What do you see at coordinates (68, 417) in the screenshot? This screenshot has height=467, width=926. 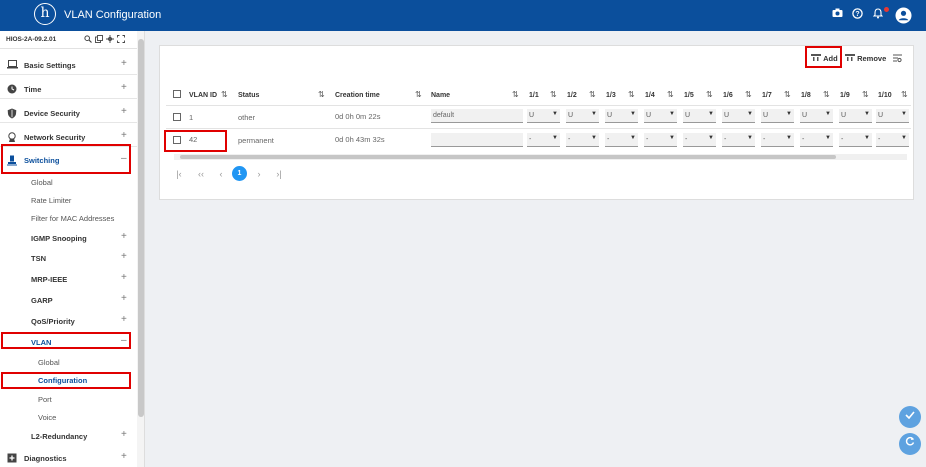 I see `sidebar-item-vlan-voice: Voice` at bounding box center [68, 417].